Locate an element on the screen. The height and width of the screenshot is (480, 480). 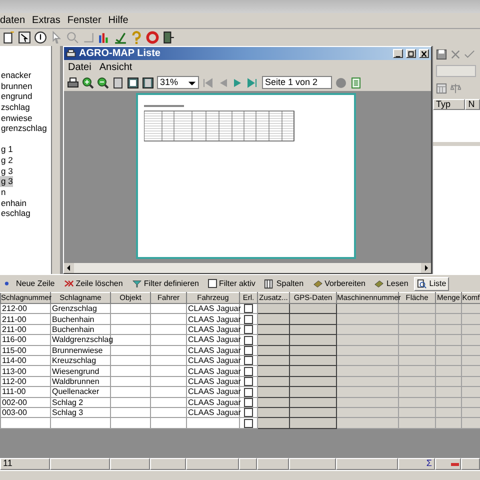
tree-item: brunnen is located at coordinates (16, 86).